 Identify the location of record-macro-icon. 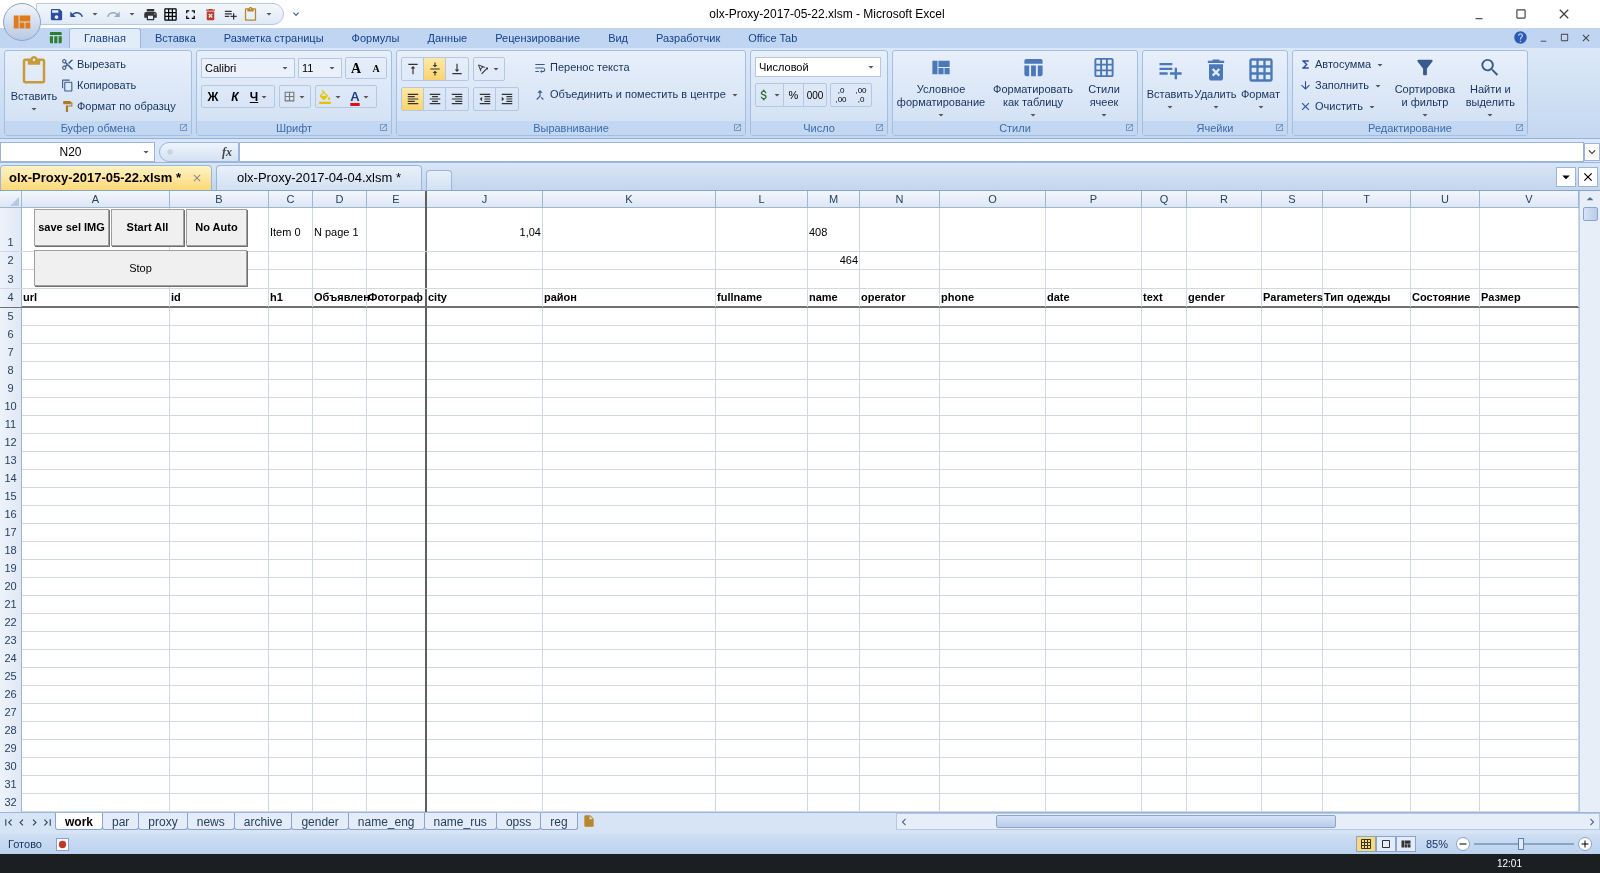
(62, 844).